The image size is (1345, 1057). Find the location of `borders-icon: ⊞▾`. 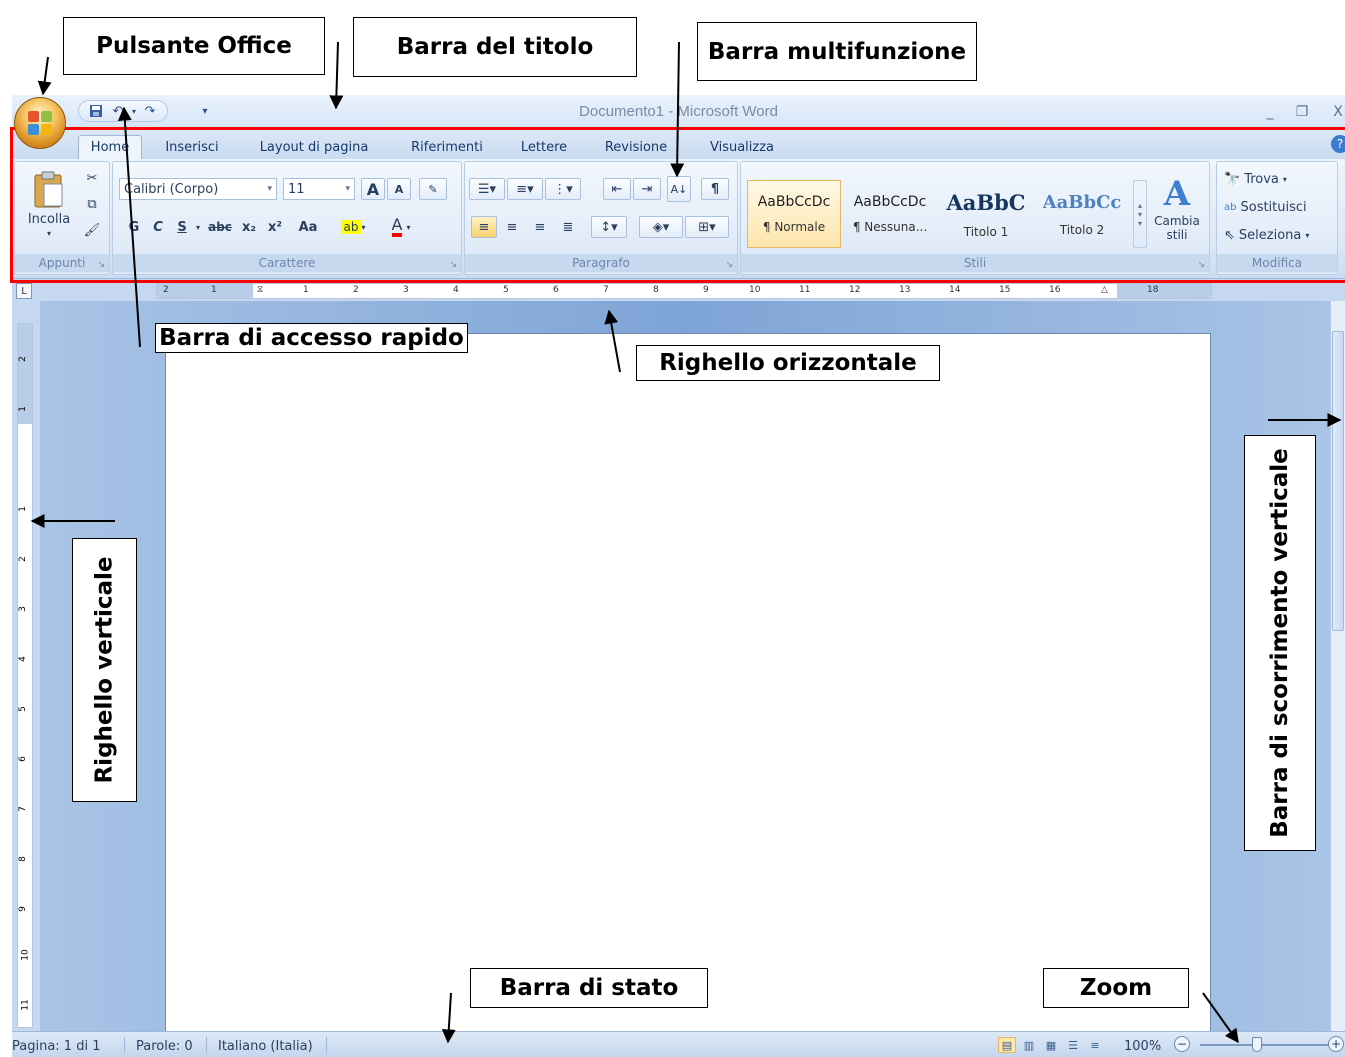

borders-icon: ⊞▾ is located at coordinates (707, 227).